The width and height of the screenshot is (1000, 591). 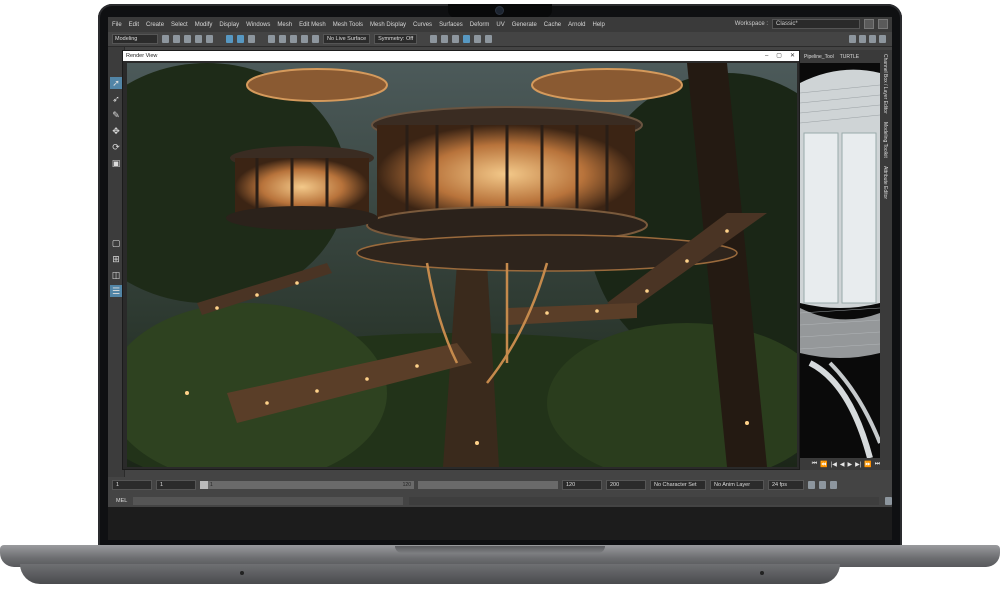 I want to click on redo-icon, so click(x=209, y=39).